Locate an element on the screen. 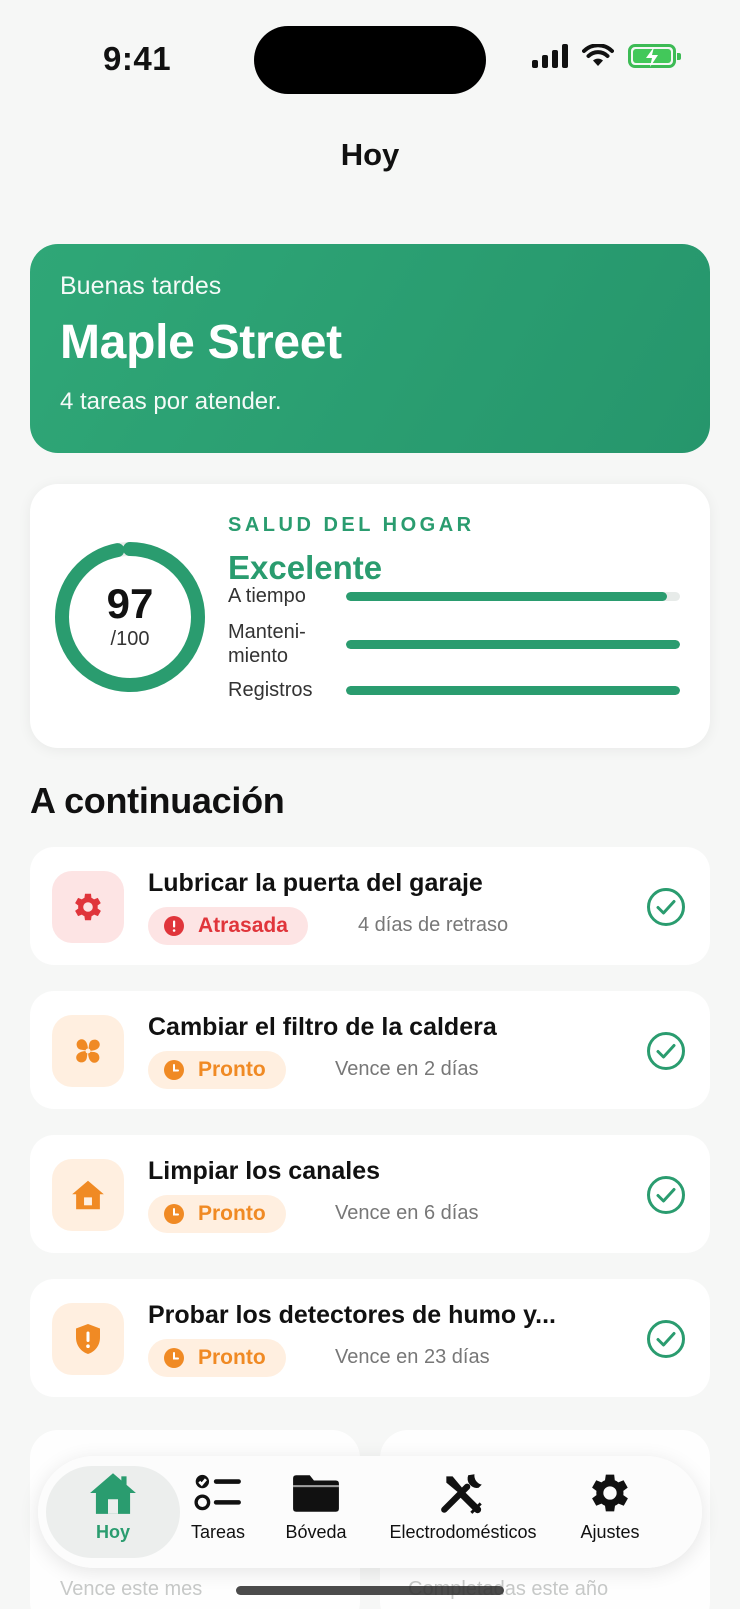  tab-settings: Ajustes is located at coordinates (610, 1506).